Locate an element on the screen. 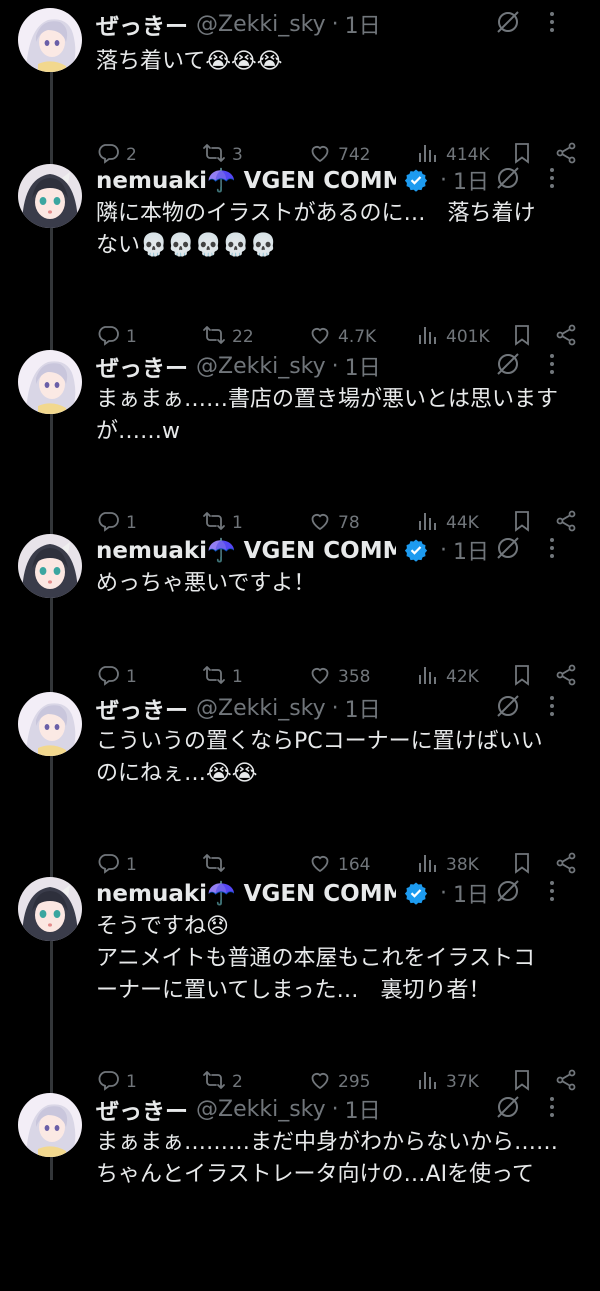 The height and width of the screenshot is (1291, 600). retweet-count: 22 is located at coordinates (243, 337).